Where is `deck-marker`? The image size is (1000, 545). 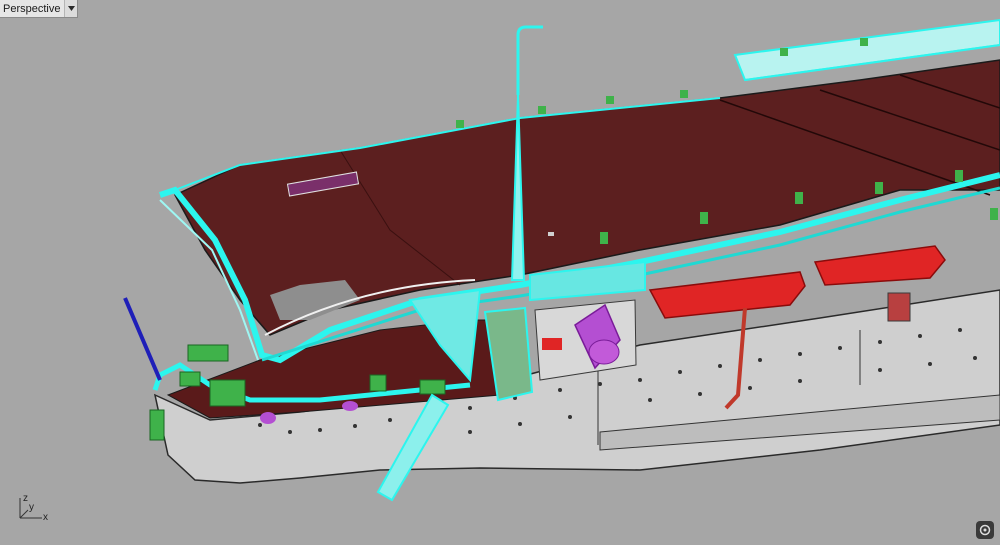 deck-marker is located at coordinates (551, 234).